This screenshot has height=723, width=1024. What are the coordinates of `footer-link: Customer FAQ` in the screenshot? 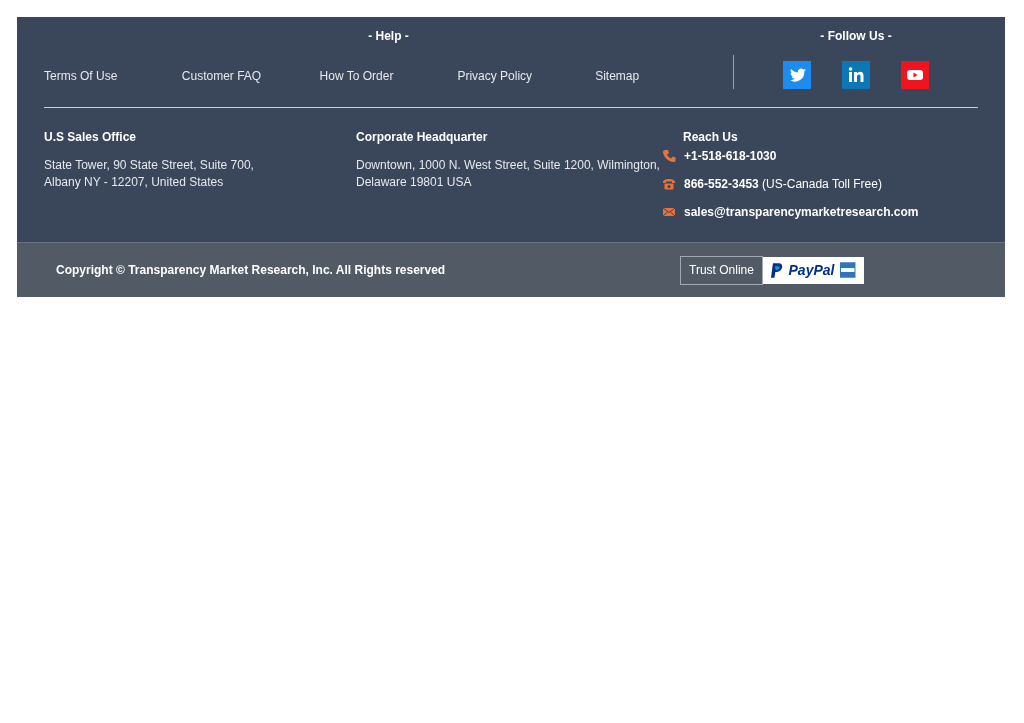 It's located at (221, 76).